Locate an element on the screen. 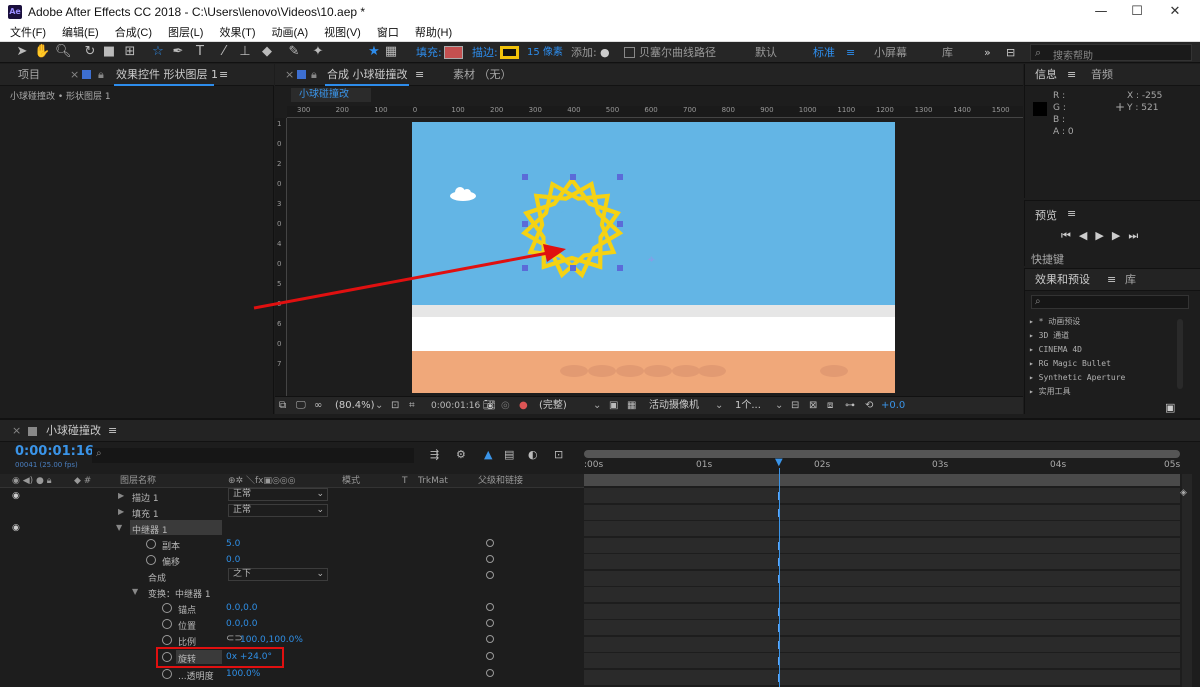 The image size is (1200, 687). menu-layer: 图层(L) is located at coordinates (183, 33).